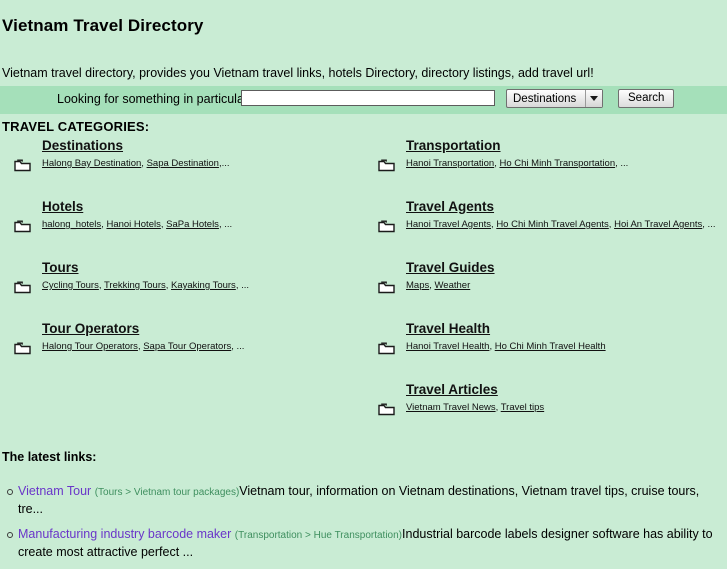 This screenshot has height=569, width=727. I want to click on chevron-down-icon, so click(593, 98).